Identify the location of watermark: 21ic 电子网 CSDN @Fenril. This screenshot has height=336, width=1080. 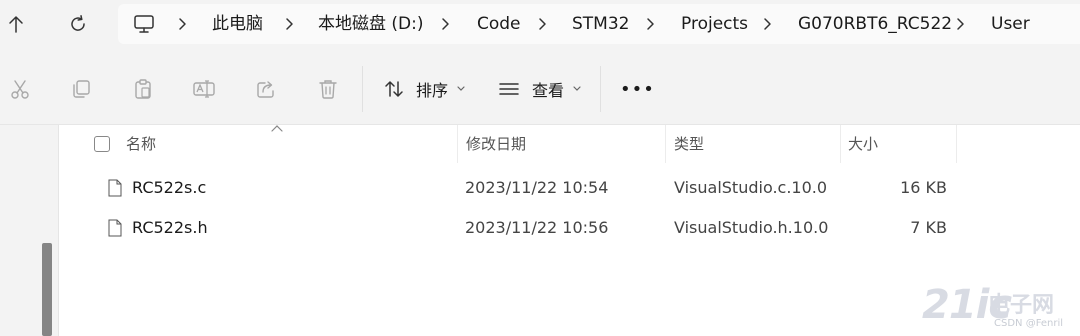
(1001, 308).